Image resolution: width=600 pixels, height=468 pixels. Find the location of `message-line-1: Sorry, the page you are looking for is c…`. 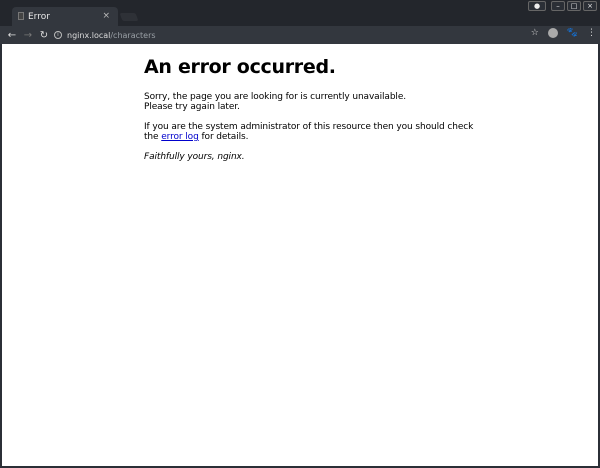

message-line-1: Sorry, the page you are looking for is c… is located at coordinates (275, 97).